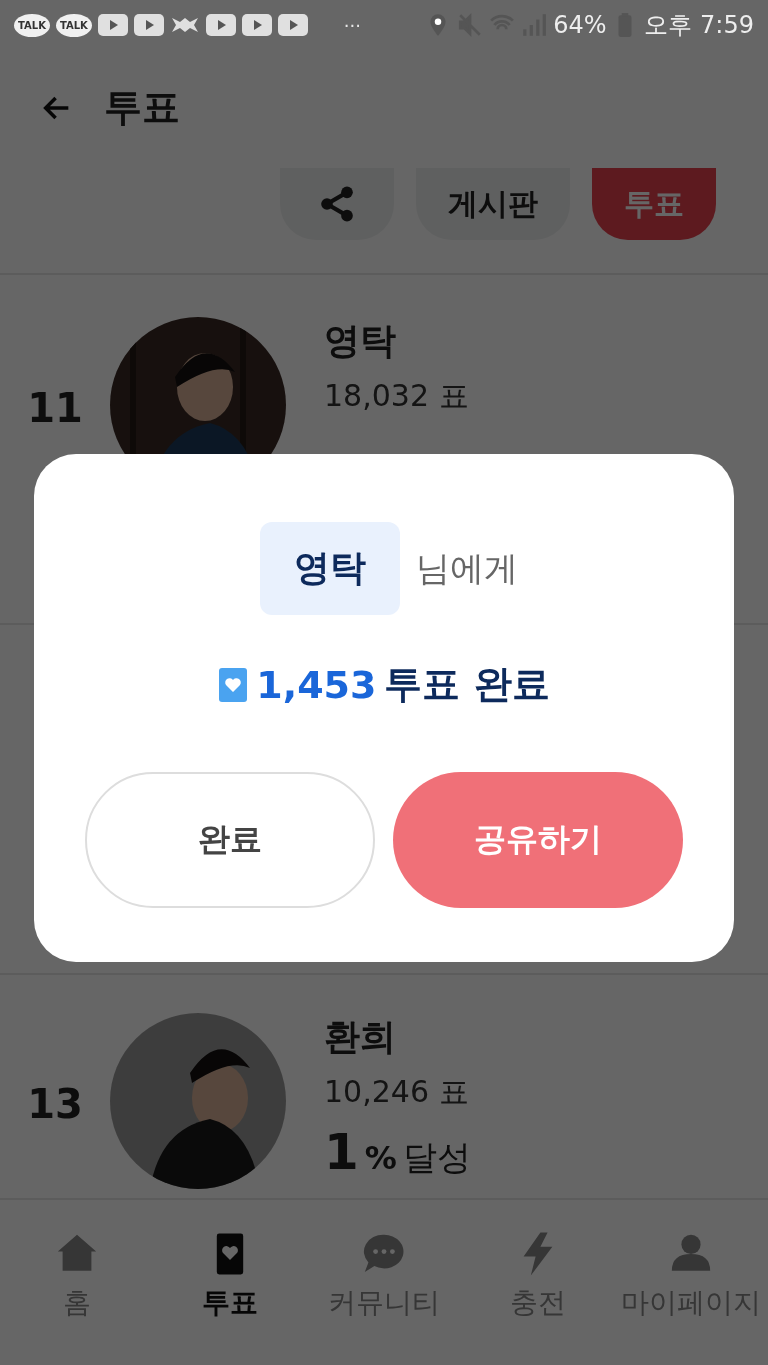  What do you see at coordinates (538, 840) in the screenshot?
I see `share-button: 공유하기` at bounding box center [538, 840].